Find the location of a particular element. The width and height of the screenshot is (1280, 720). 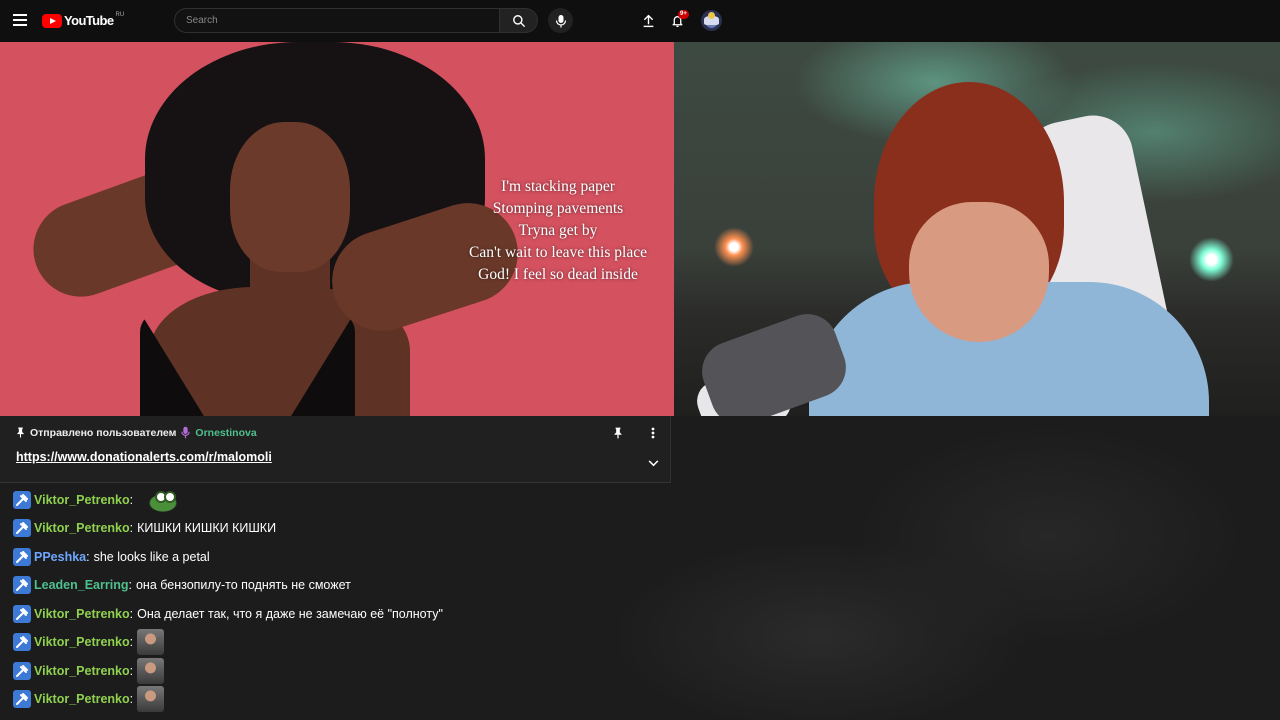

chat-text: она бензопилу-то поднять не сможет is located at coordinates (243, 585).